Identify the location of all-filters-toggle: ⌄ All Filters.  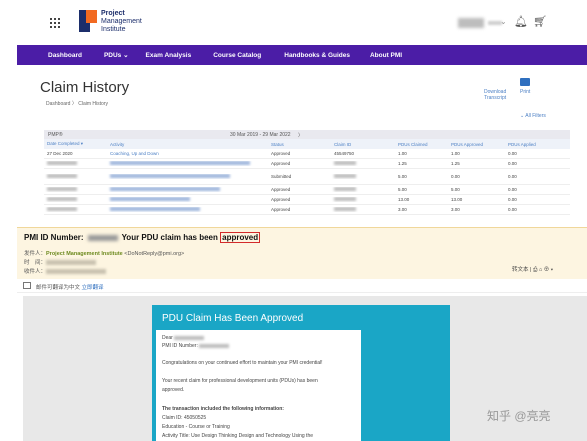
(533, 116).